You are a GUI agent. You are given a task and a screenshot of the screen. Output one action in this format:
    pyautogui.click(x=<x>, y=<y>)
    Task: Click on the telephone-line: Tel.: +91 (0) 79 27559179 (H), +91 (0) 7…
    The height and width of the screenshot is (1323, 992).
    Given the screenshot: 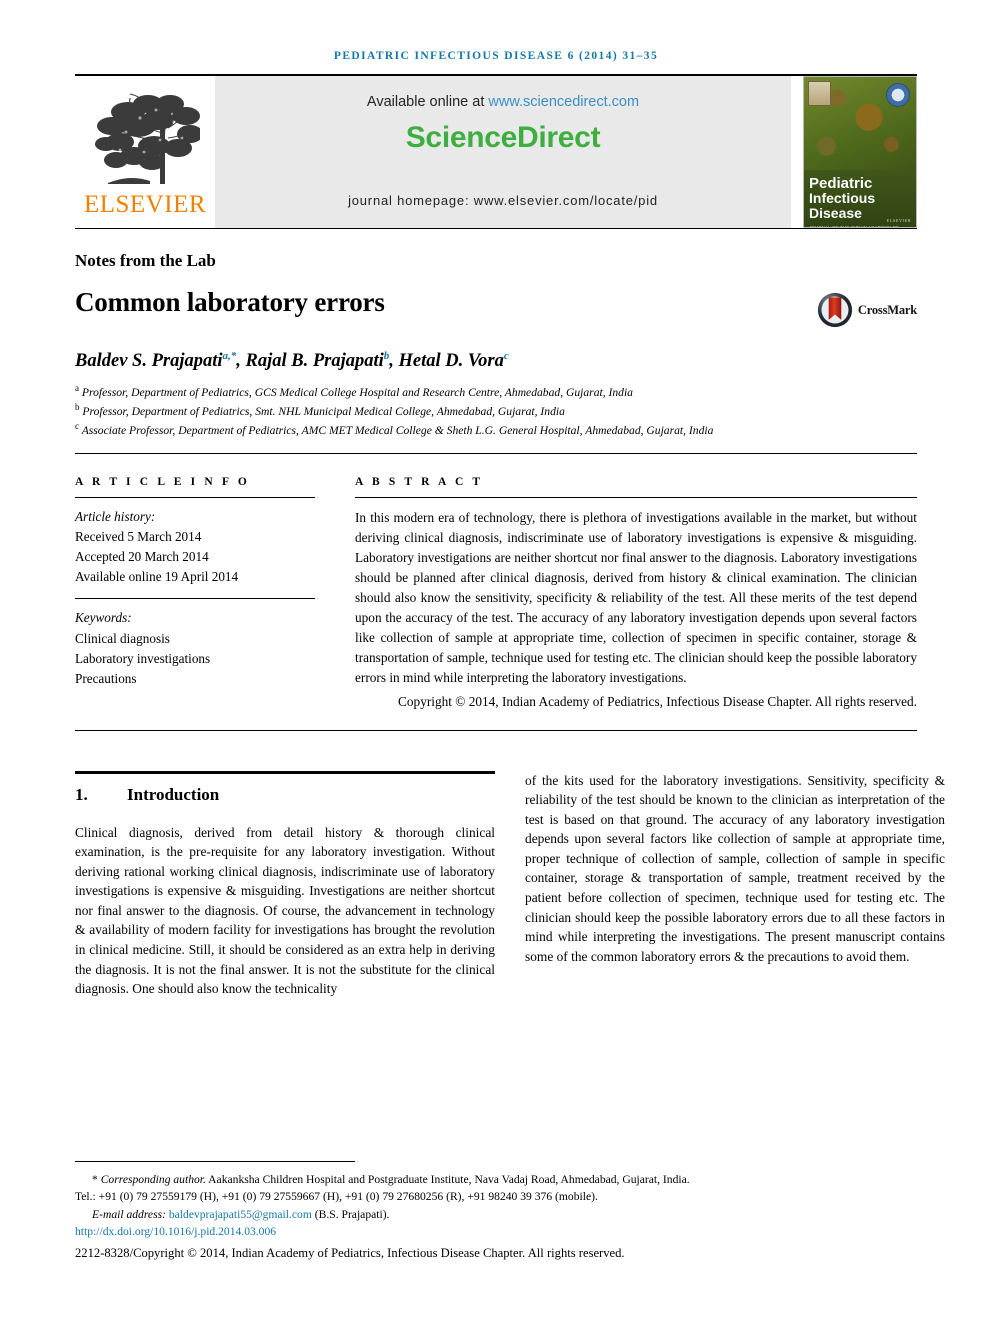 What is the action you would take?
    pyautogui.click(x=336, y=1197)
    